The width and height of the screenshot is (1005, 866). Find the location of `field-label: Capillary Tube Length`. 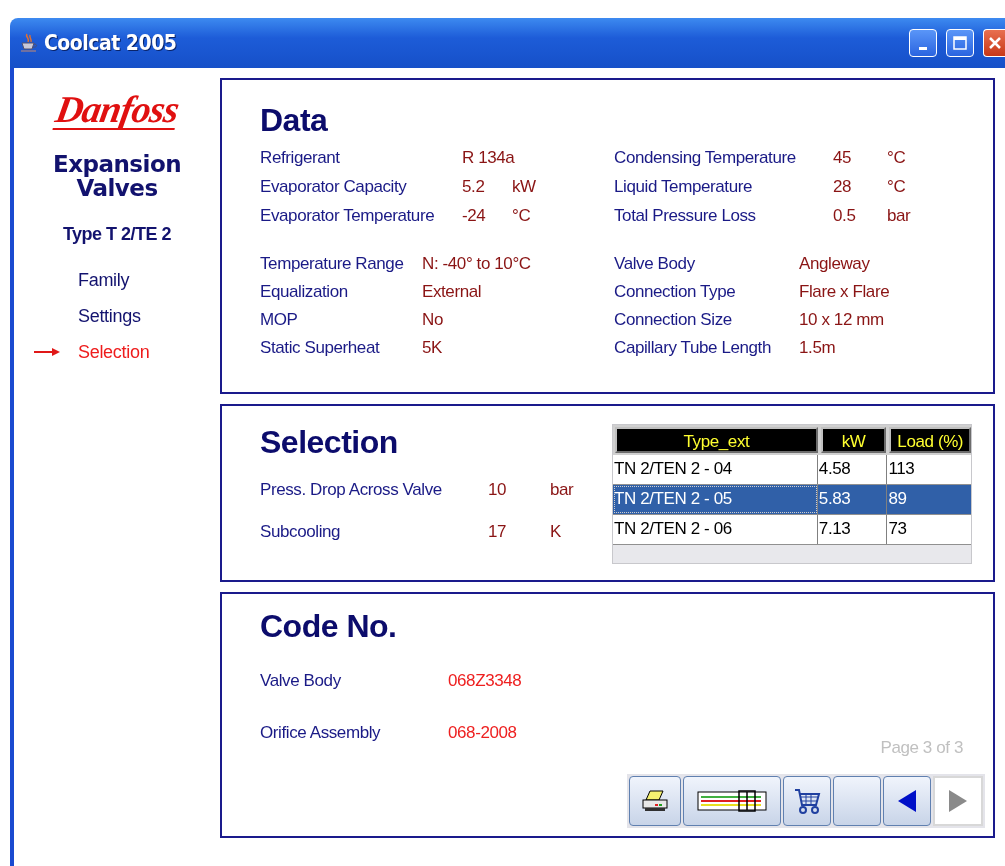

field-label: Capillary Tube Length is located at coordinates (693, 348).